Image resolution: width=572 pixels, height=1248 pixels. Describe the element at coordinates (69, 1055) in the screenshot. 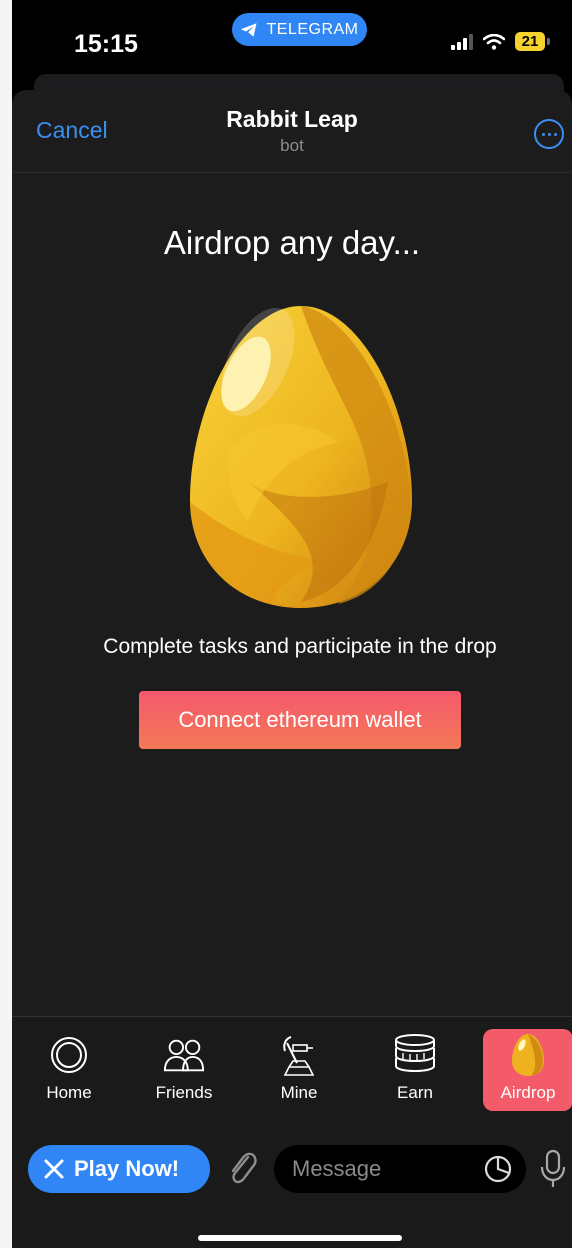

I see `home-circle-icon` at that location.